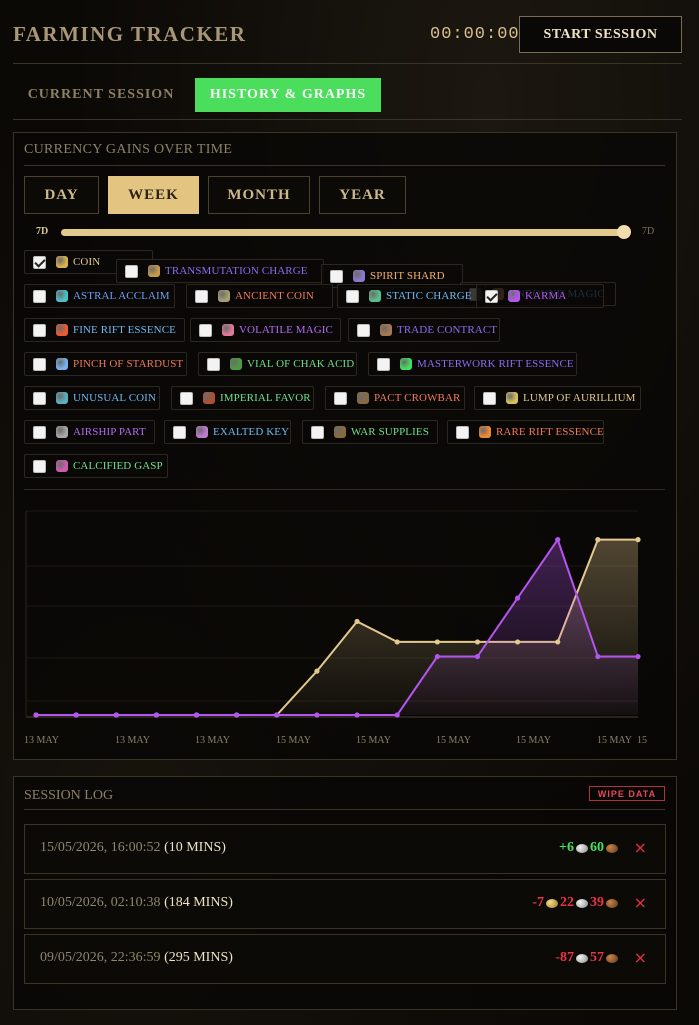 This screenshot has height=1025, width=699. Describe the element at coordinates (242, 398) in the screenshot. I see `currency-filter-imperial-favor: IMPERIAL FAVOR` at that location.